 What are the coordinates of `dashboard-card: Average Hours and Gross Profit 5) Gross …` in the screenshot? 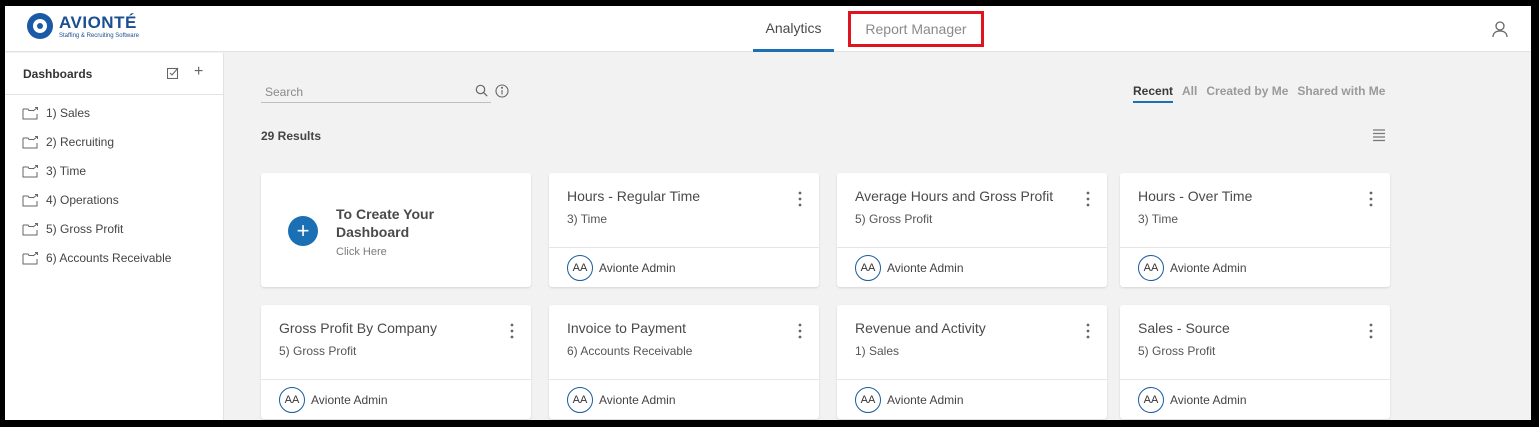 It's located at (972, 230).